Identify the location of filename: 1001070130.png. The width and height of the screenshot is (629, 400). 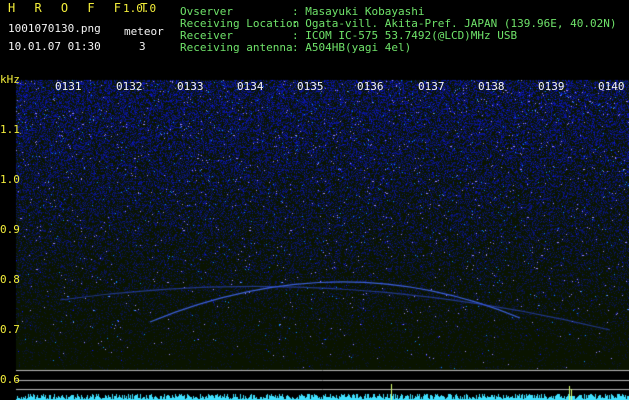
(54, 28).